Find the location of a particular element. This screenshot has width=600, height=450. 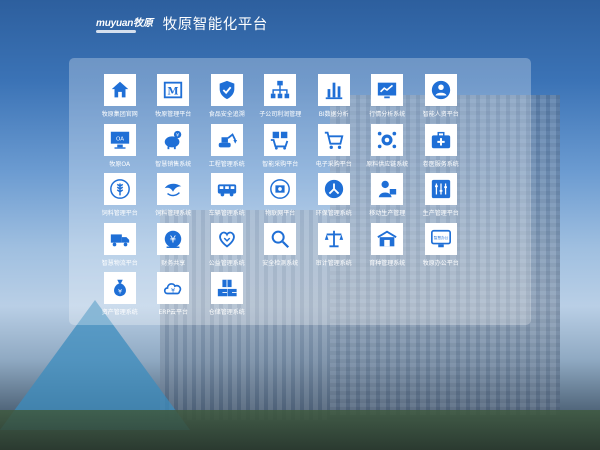

sliders-icon is located at coordinates (440, 189).